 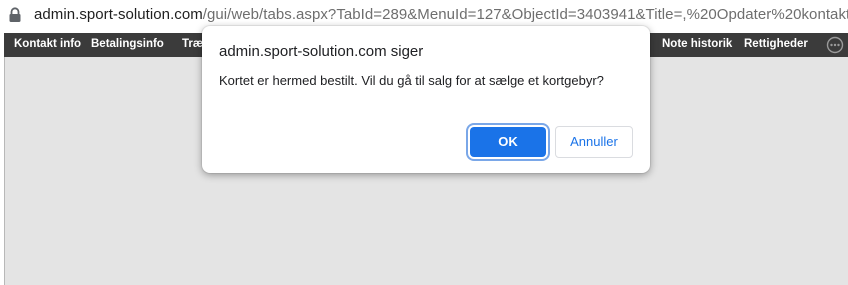 What do you see at coordinates (697, 44) in the screenshot?
I see `tab-note-historik: Note historik` at bounding box center [697, 44].